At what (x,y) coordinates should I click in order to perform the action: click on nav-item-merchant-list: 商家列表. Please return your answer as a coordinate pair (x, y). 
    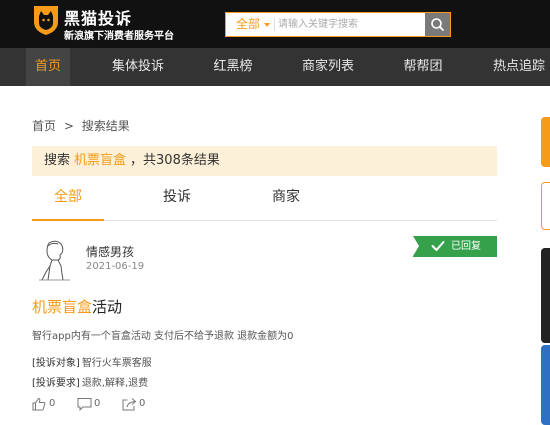
    Looking at the image, I should click on (328, 67).